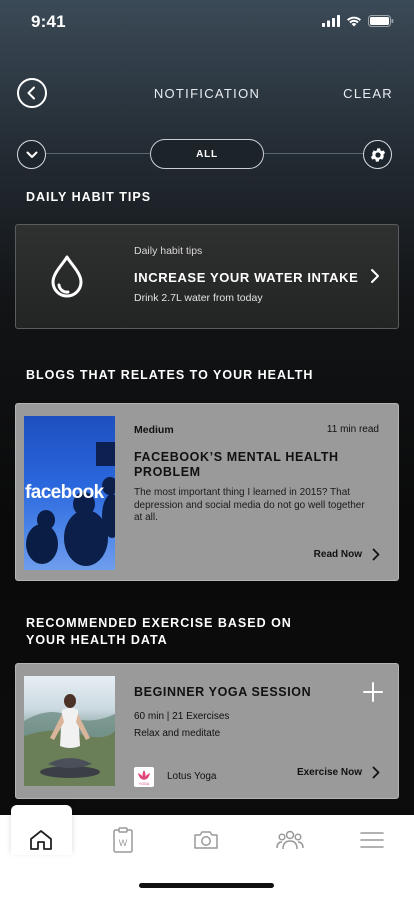  What do you see at coordinates (207, 22) in the screenshot?
I see `status-bar: 9:41` at bounding box center [207, 22].